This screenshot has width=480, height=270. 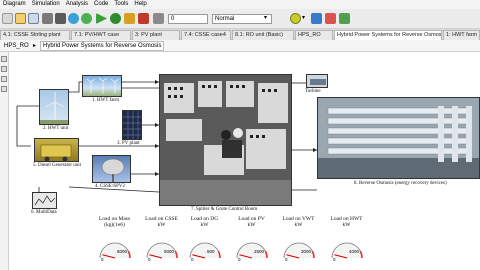 I want to click on copy-icon, so click(x=60, y=18).